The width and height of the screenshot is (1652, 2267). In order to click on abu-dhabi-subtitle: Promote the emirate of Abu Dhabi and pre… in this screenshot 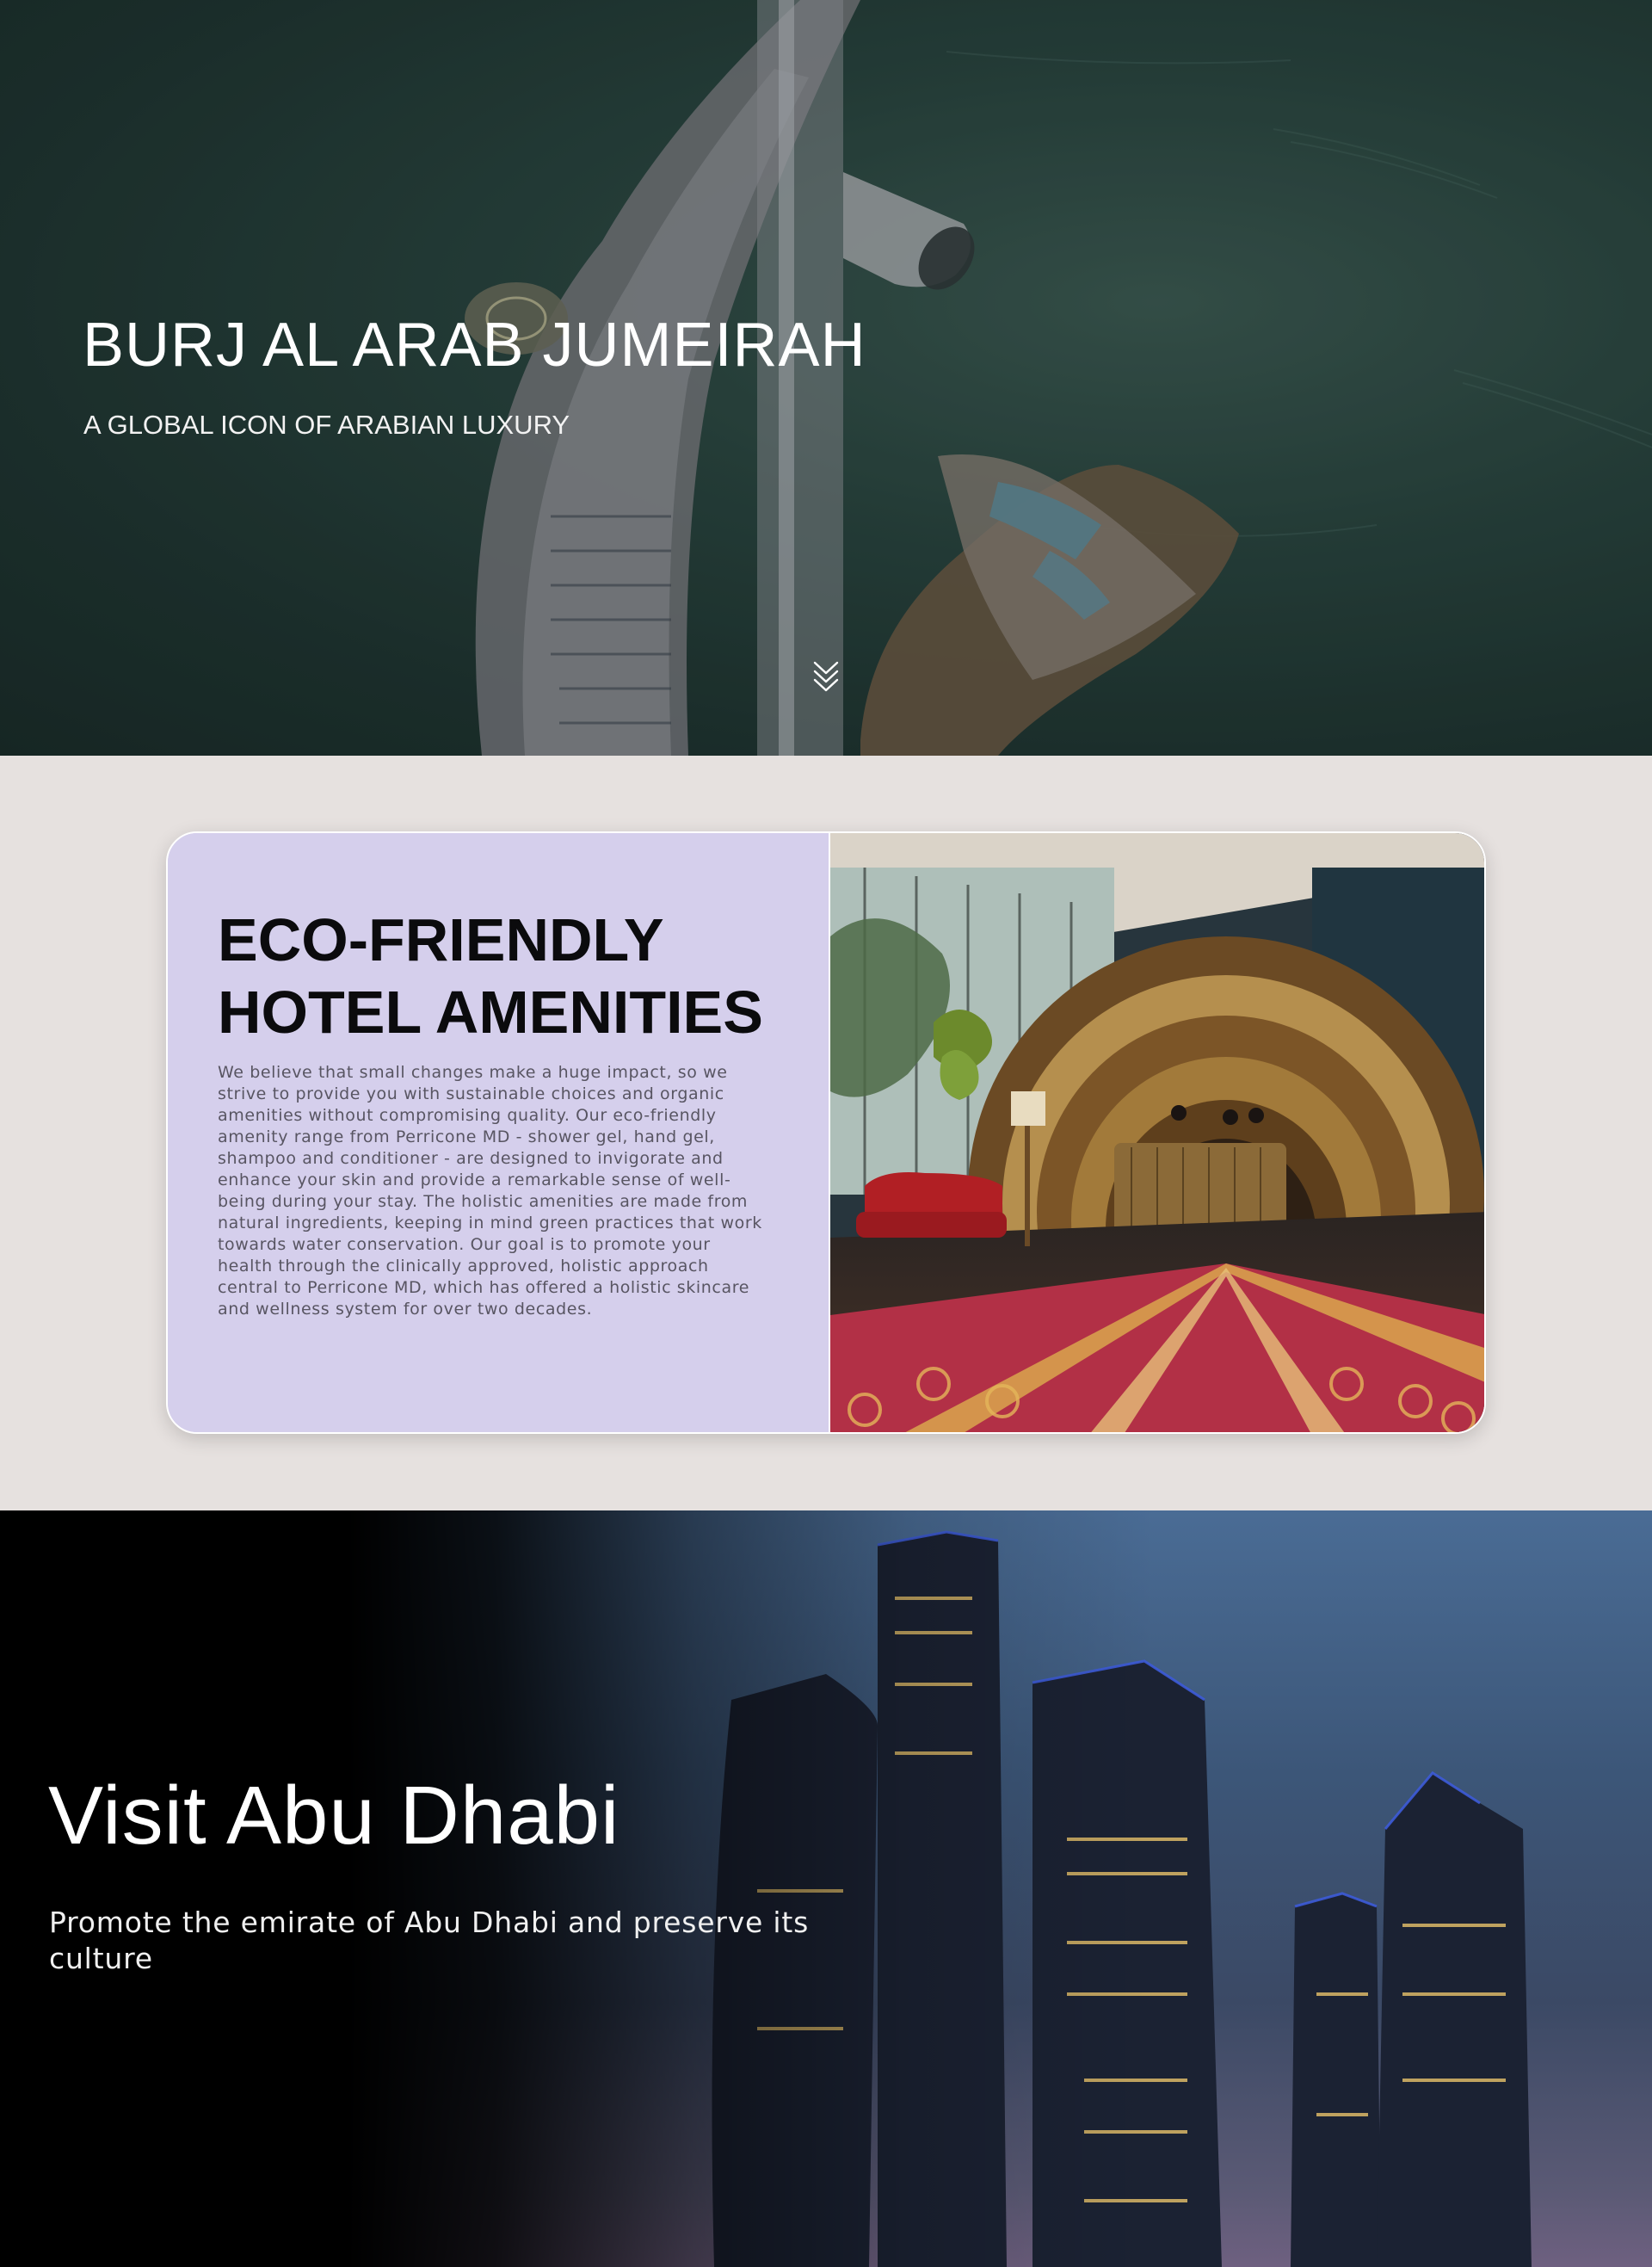, I will do `click(429, 1940)`.